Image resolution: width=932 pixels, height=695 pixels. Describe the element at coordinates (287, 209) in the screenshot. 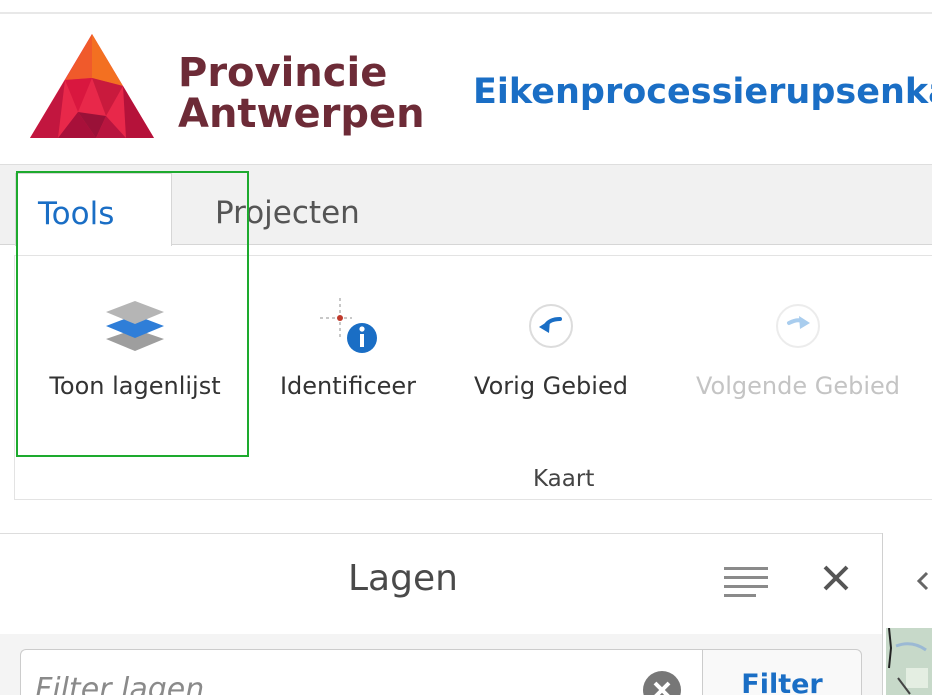

I see `tab-projecten: Projecten` at that location.